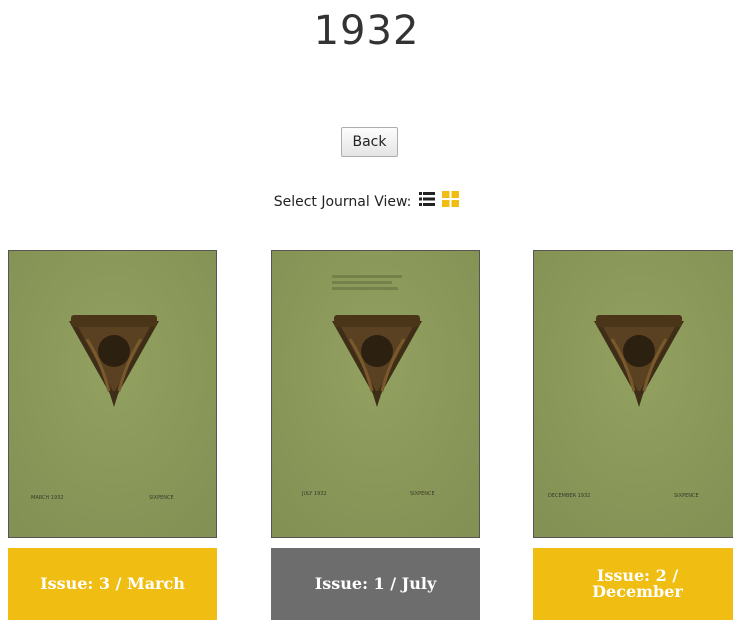 The image size is (733, 620). I want to click on cover-date-text: JULY 1932, so click(314, 494).